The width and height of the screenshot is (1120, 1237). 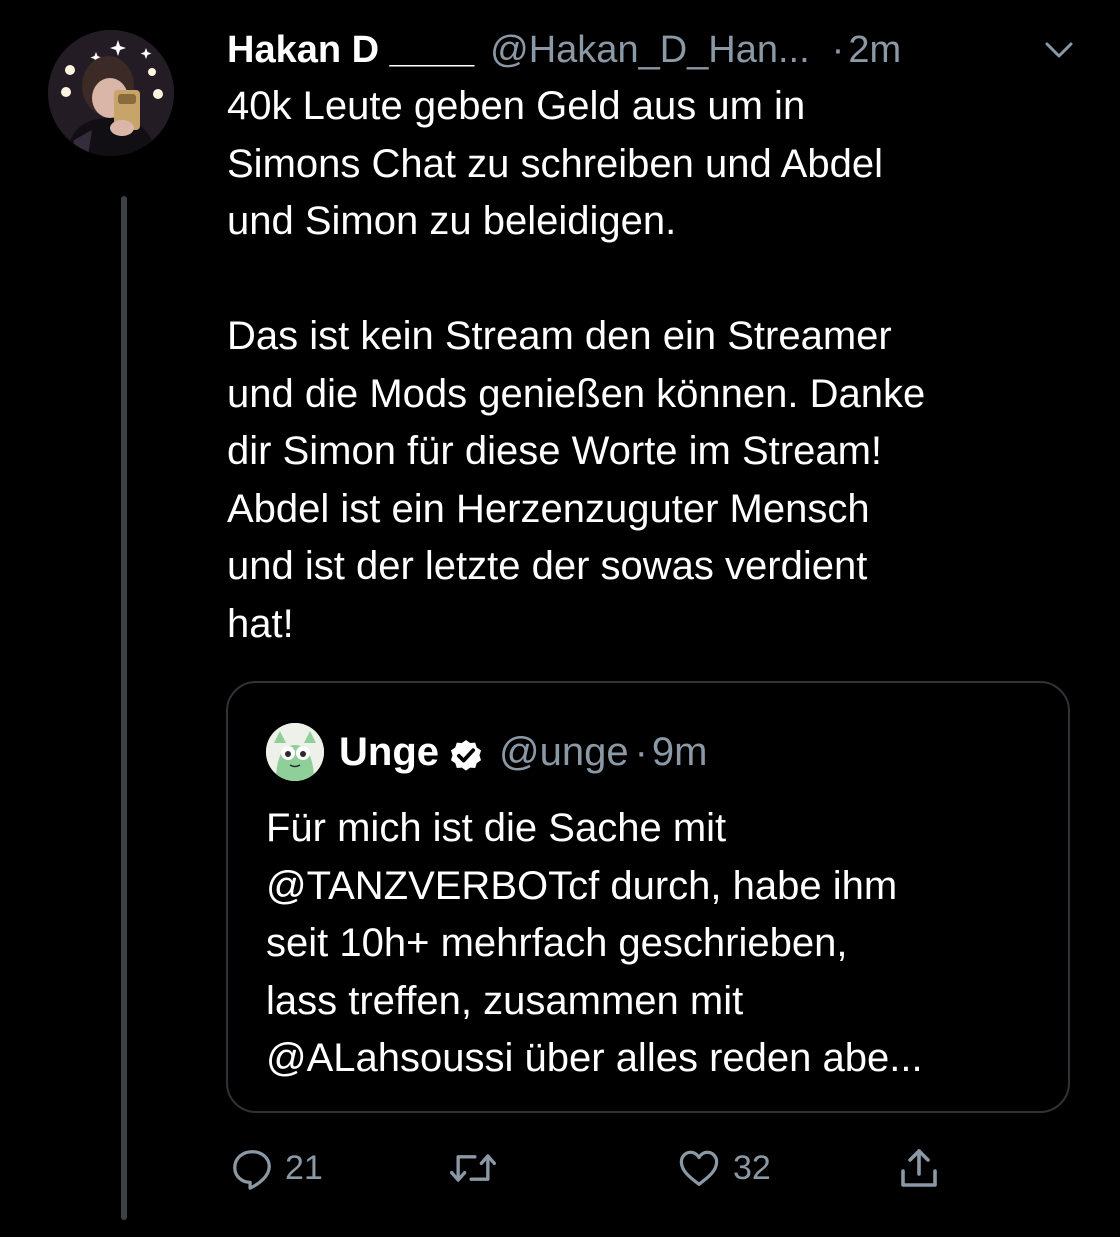 I want to click on reply-icon, so click(x=252, y=1168).